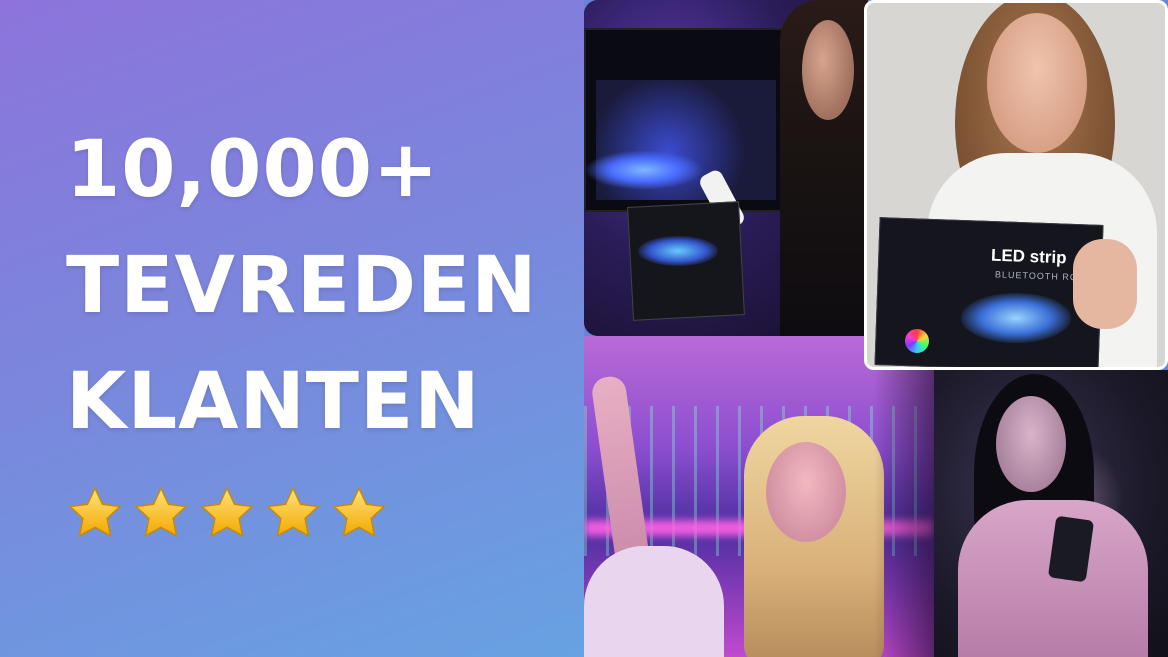 The image size is (1168, 657). Describe the element at coordinates (1016, 185) in the screenshot. I see `photo-woman-holding-box: LED strip BLUETOOTH RGB` at that location.